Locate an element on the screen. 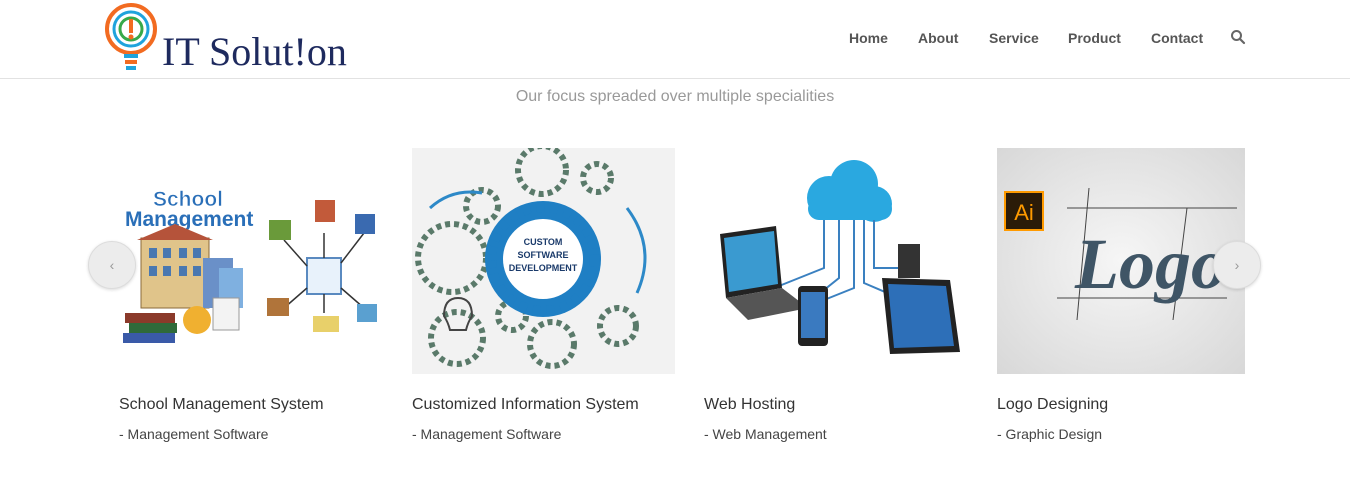 The image size is (1350, 491). card-title: School Management System is located at coordinates (221, 405).